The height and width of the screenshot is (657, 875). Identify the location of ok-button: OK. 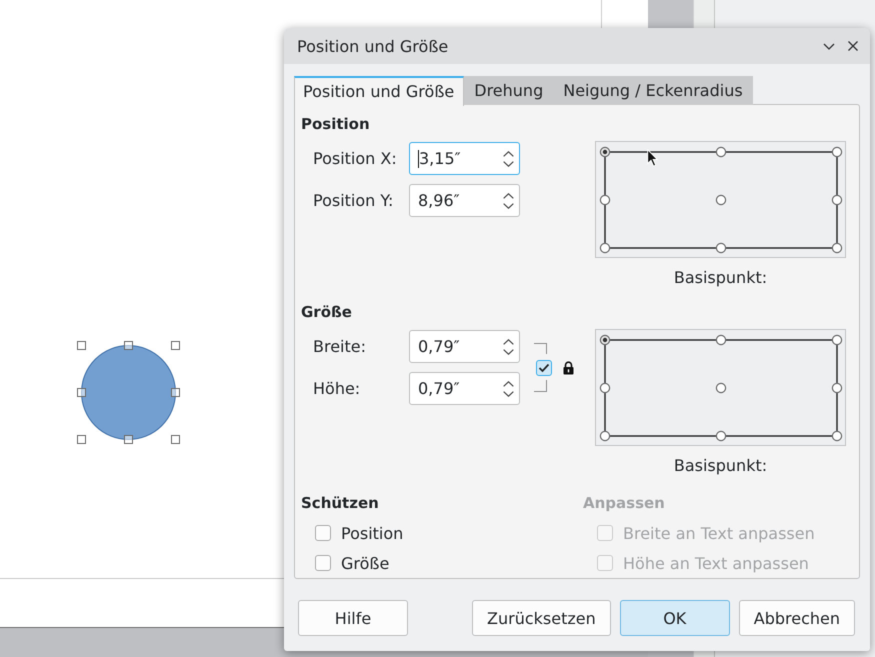
(675, 618).